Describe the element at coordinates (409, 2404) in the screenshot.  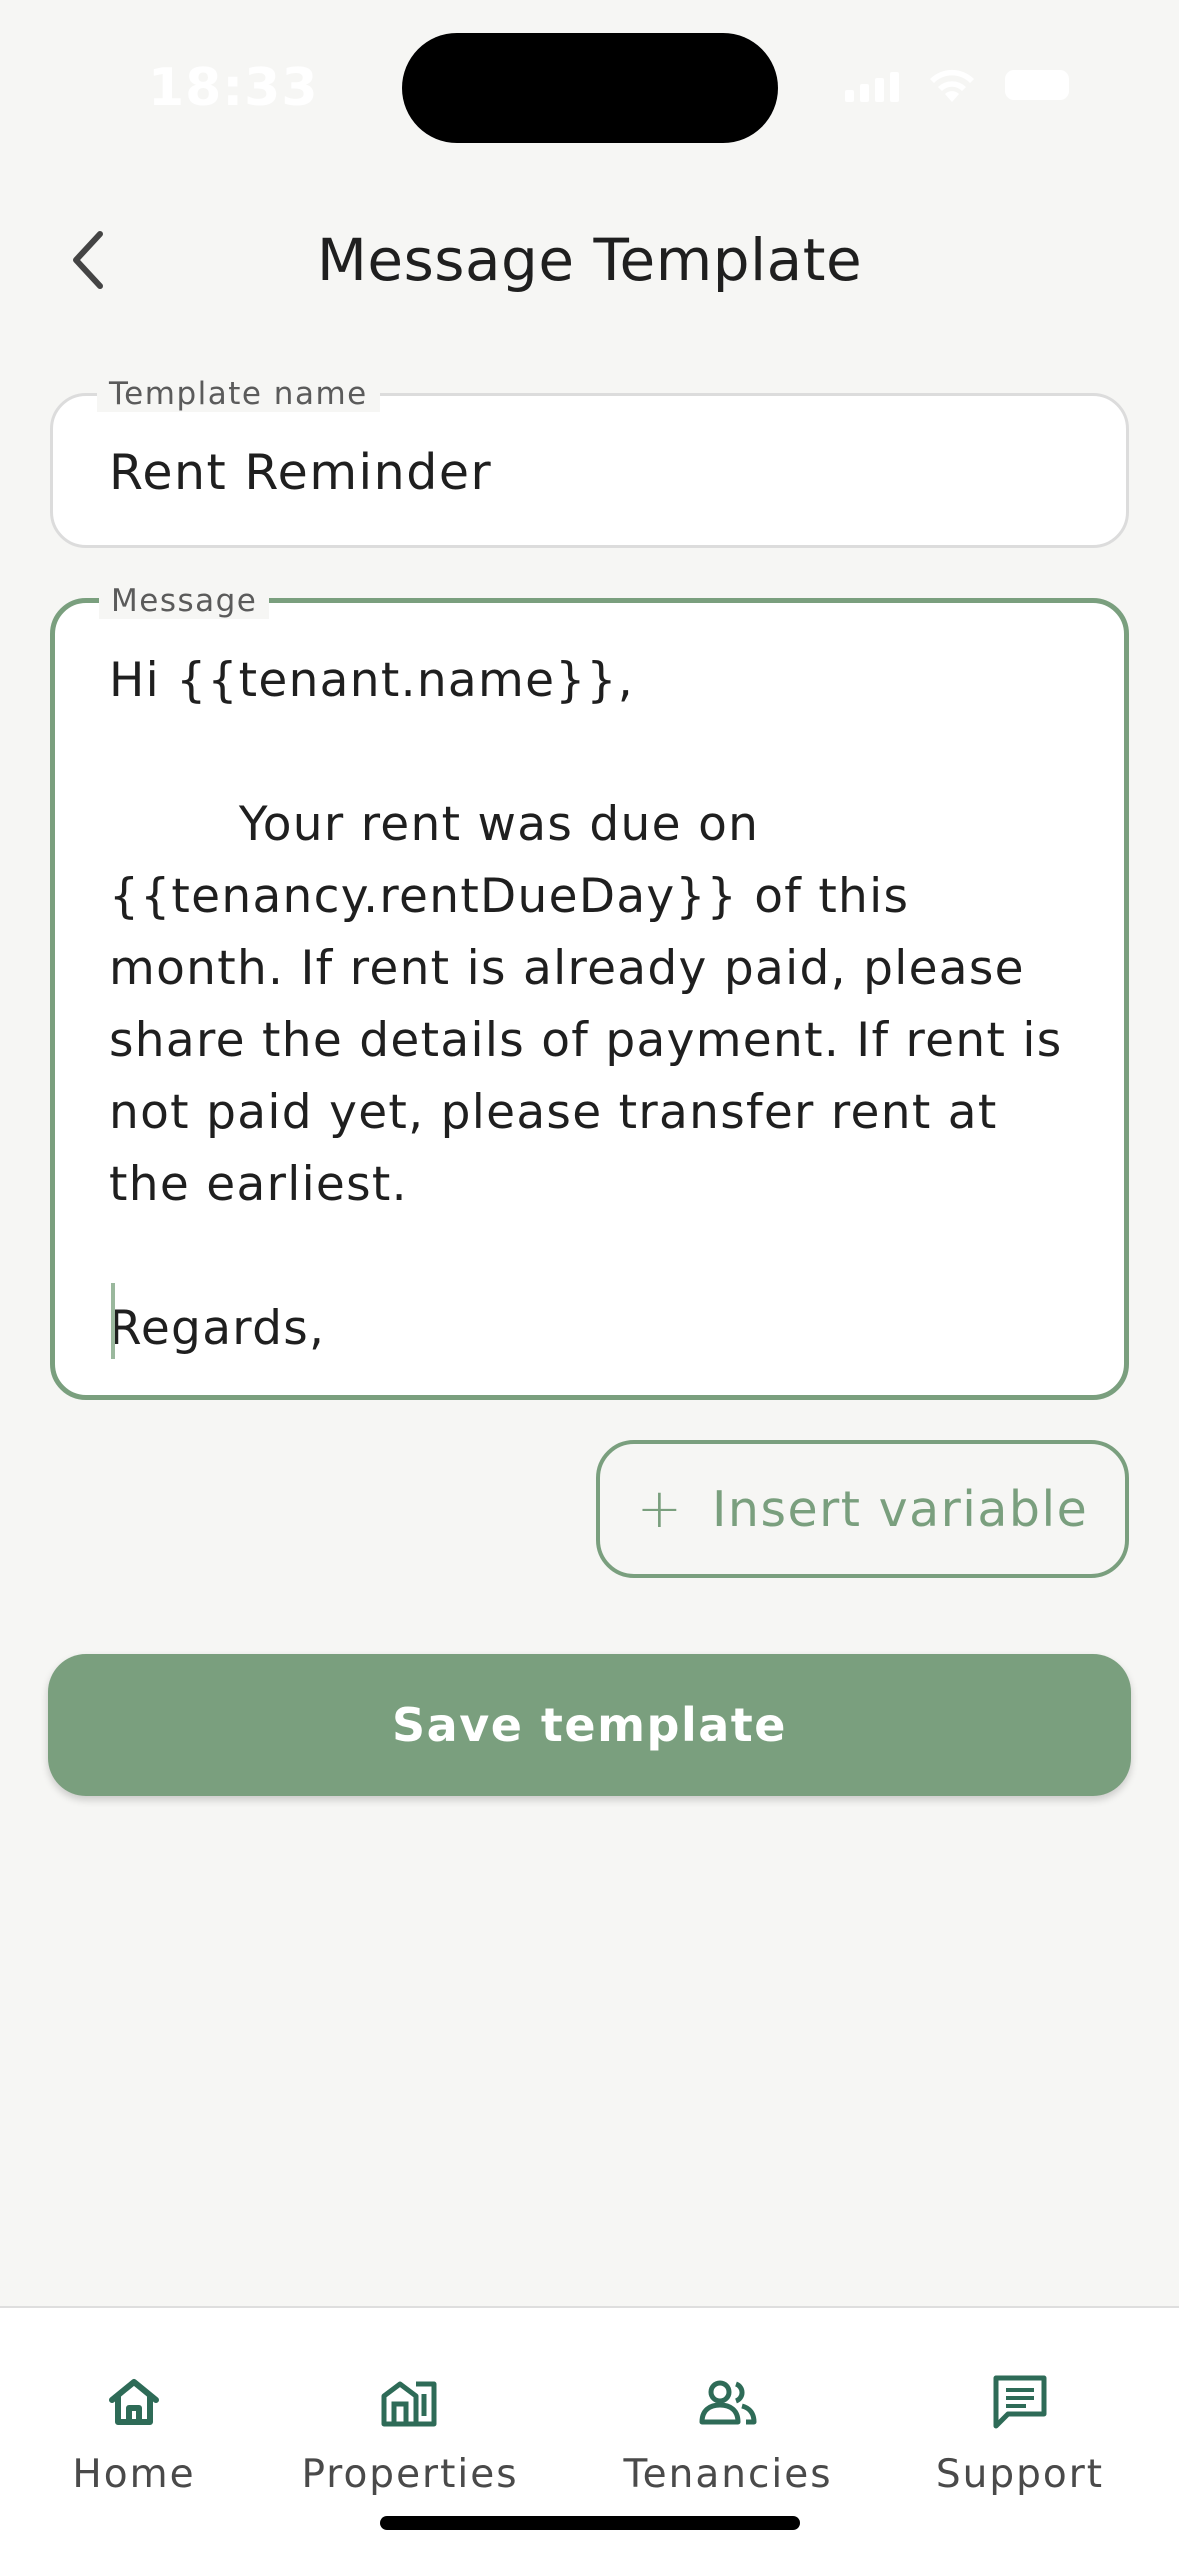
I see `buildings-icon` at that location.